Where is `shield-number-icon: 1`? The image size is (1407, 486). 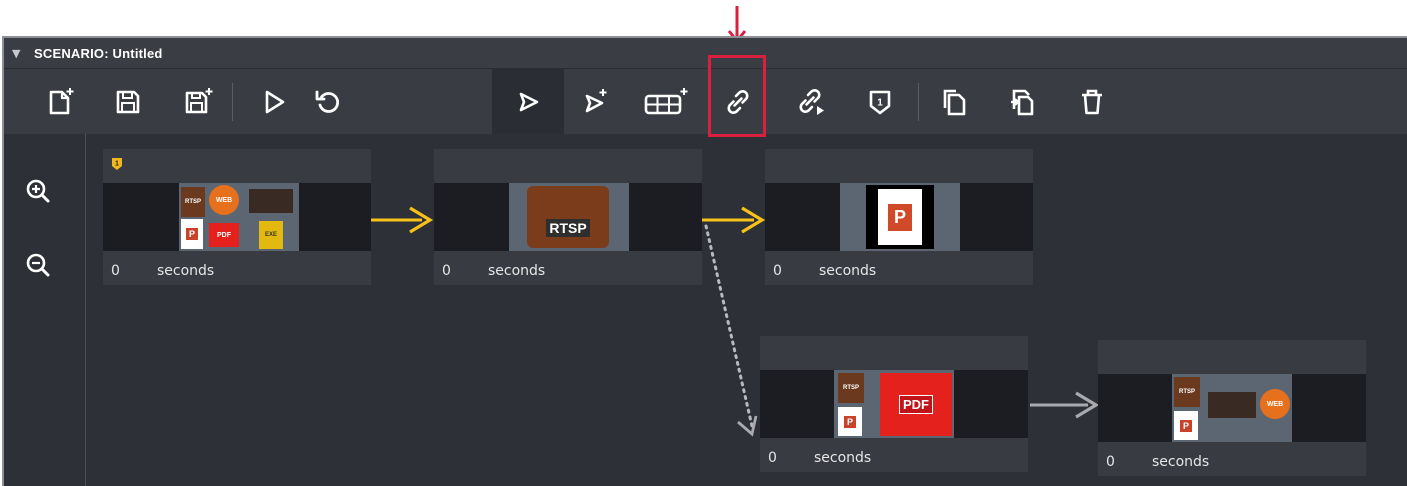 shield-number-icon: 1 is located at coordinates (880, 102).